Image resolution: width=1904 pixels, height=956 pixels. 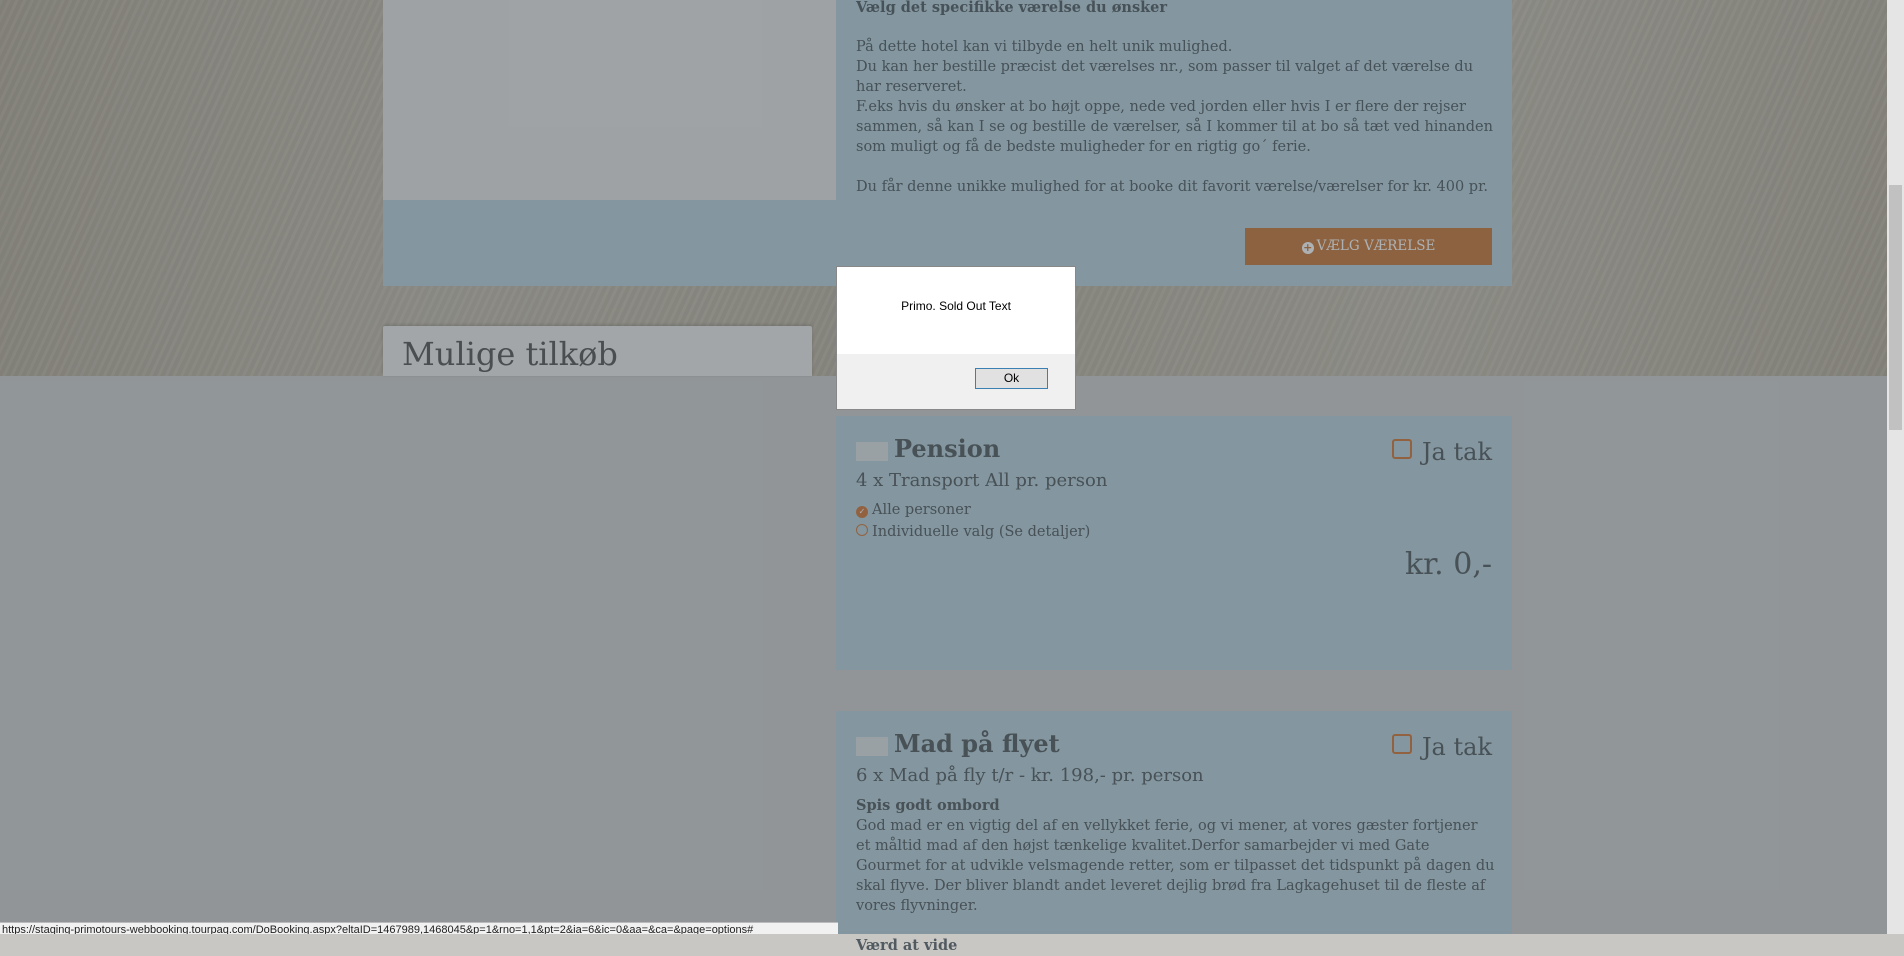 I want to click on alert-dialog: Primo. Sold Out Text Ok, so click(x=956, y=338).